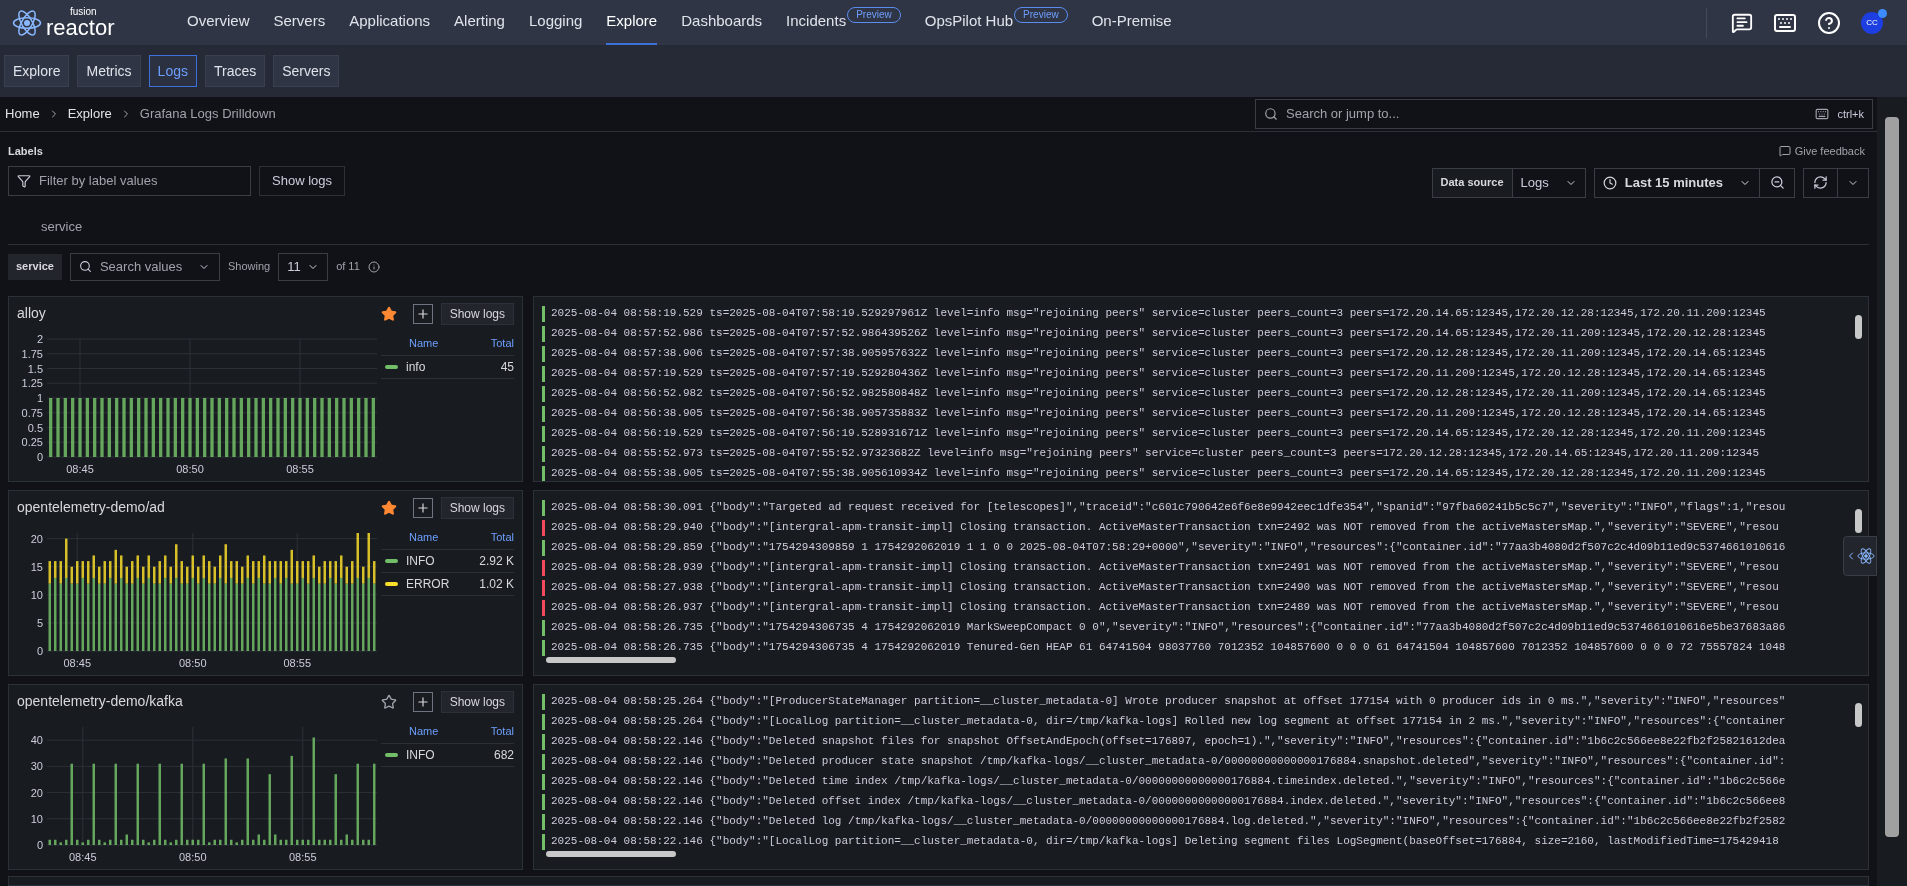 The image size is (1907, 886). What do you see at coordinates (1860, 556) in the screenshot?
I see `side-panel-toggle` at bounding box center [1860, 556].